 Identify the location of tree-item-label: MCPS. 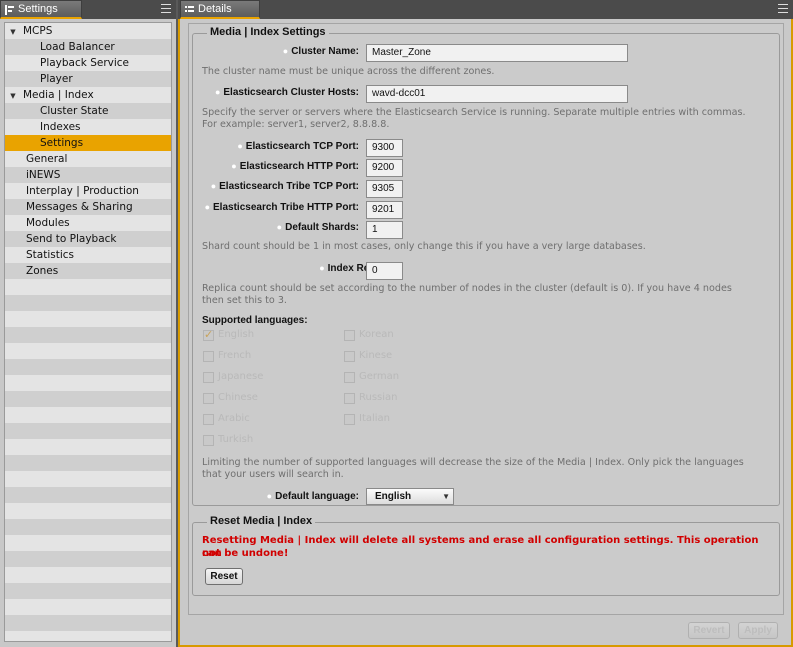
(38, 31).